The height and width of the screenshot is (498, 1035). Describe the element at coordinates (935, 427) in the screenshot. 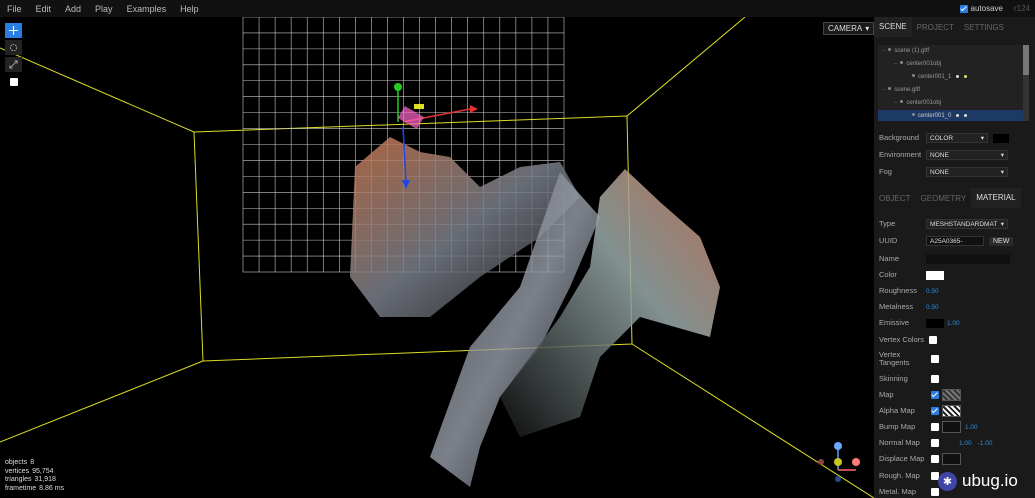

I see `bump-map-checkbox` at that location.